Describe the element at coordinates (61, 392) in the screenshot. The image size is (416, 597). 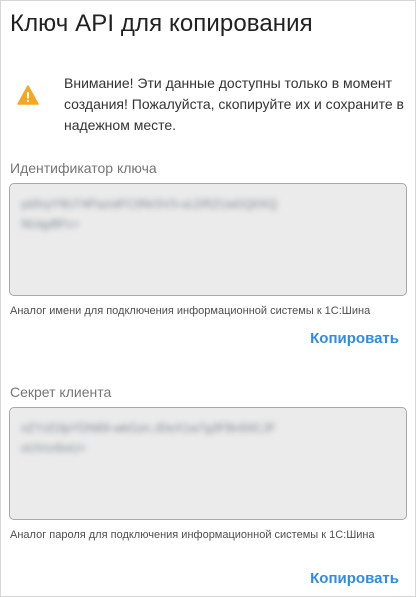
I see `client-secret-label: Секрет клиента` at that location.